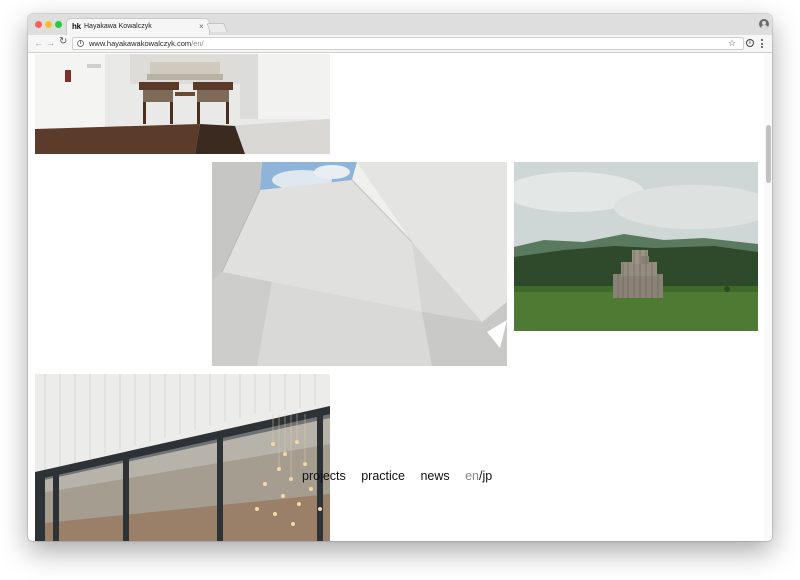 The width and height of the screenshot is (800, 580). What do you see at coordinates (58, 24) in the screenshot?
I see `zoom-window-button` at bounding box center [58, 24].